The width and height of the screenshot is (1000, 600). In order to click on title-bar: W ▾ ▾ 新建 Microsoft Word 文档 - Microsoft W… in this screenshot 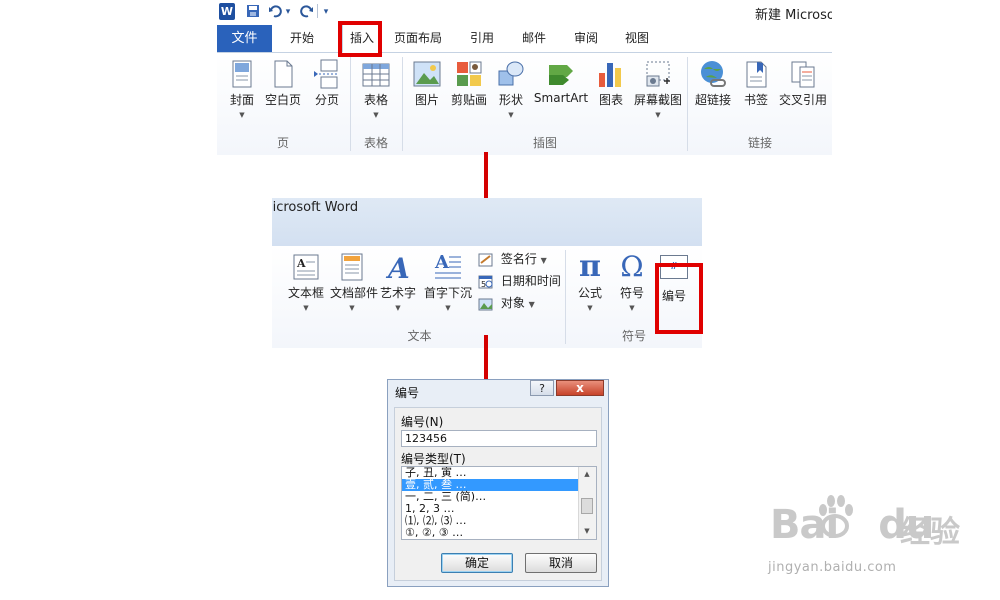, I will do `click(524, 12)`.